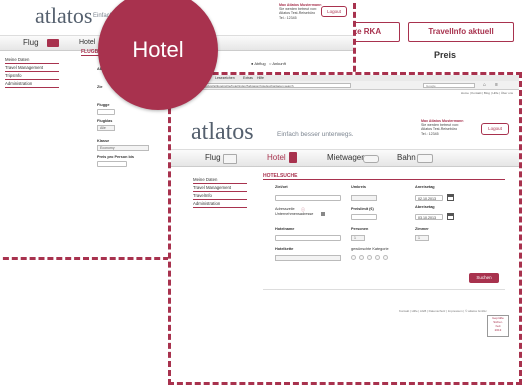  Describe the element at coordinates (498, 330) in the screenshot. I see `seal-line: 2013` at that location.